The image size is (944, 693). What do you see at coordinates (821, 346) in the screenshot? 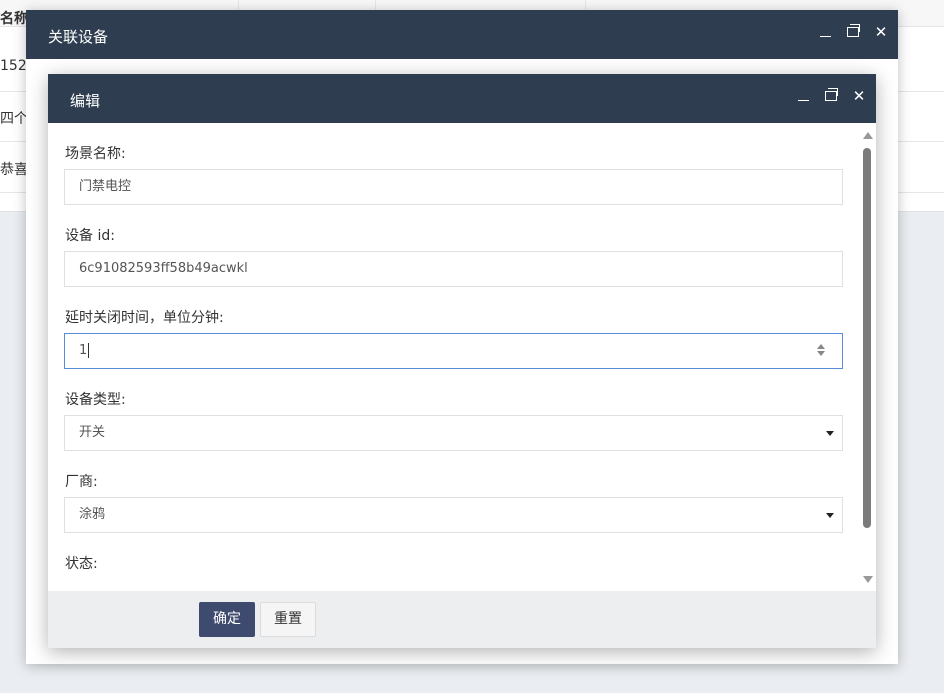
I see `spinner-up-icon` at bounding box center [821, 346].